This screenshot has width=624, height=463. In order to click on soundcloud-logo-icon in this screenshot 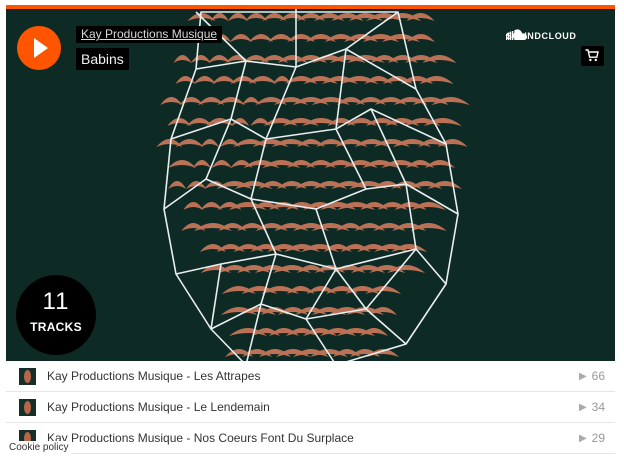, I will do `click(516, 34)`.